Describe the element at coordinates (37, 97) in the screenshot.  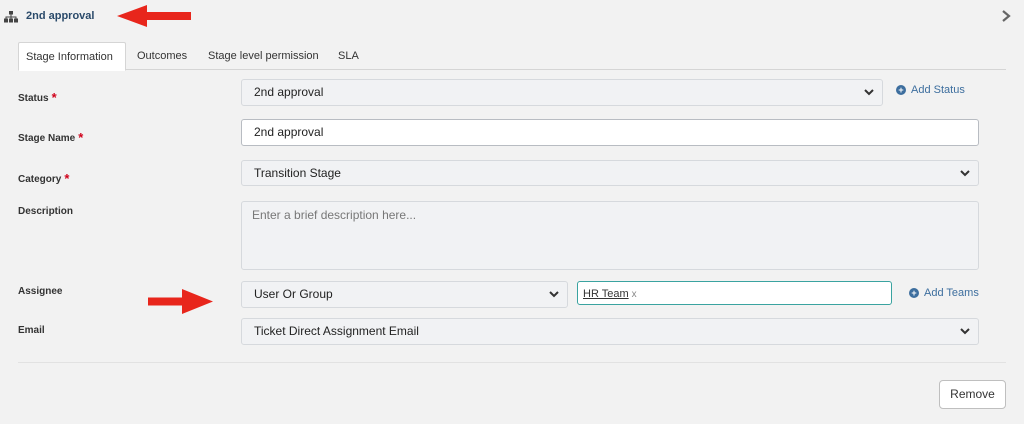
I see `status-label: Status *` at that location.